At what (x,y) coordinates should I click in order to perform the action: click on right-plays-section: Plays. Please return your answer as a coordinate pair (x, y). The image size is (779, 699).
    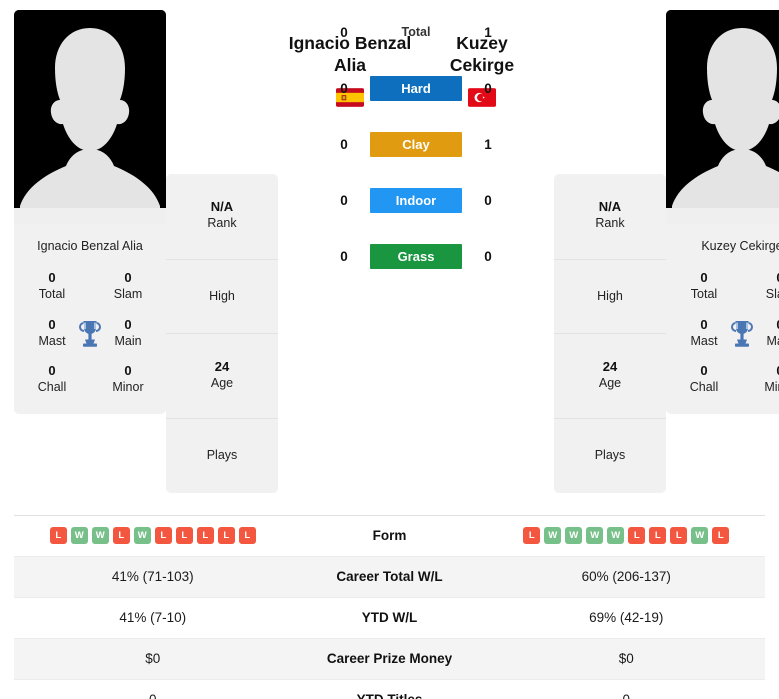
    Looking at the image, I should click on (610, 455).